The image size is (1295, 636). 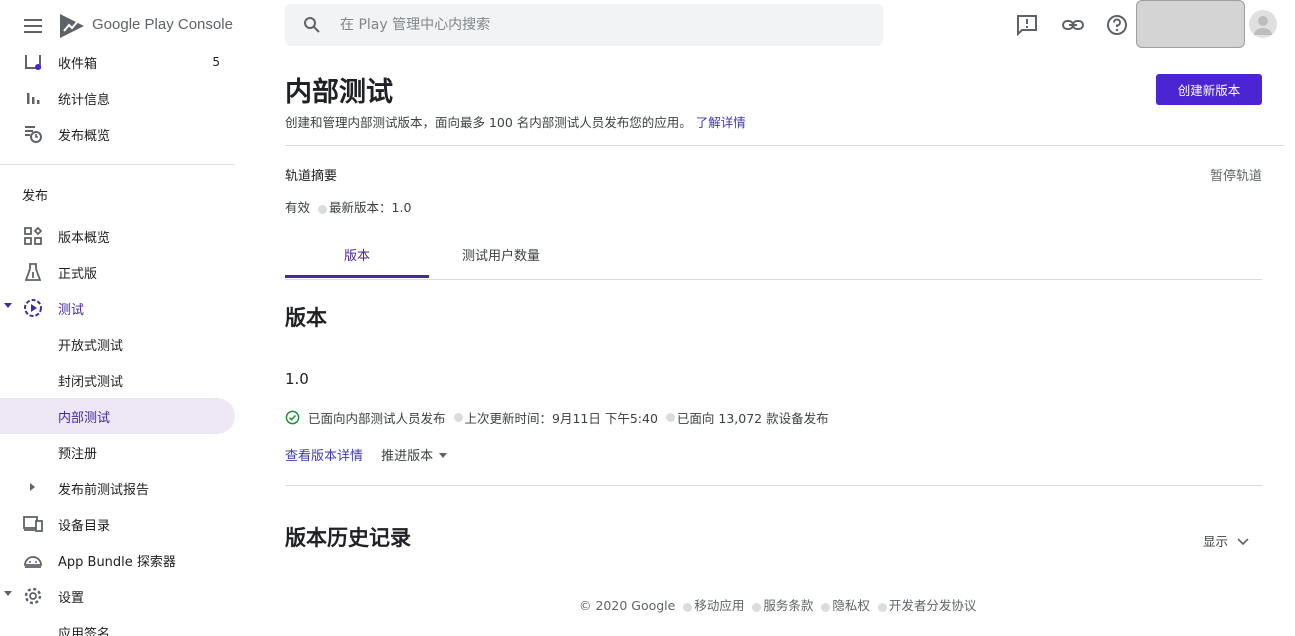 I want to click on sidebar-item-label: 设备目录, so click(x=84, y=526).